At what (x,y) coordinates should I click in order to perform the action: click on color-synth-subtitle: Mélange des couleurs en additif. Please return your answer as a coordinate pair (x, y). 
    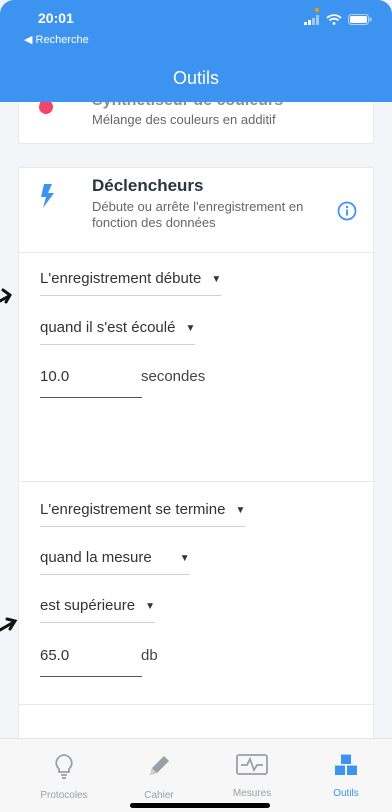
    Looking at the image, I should click on (184, 119).